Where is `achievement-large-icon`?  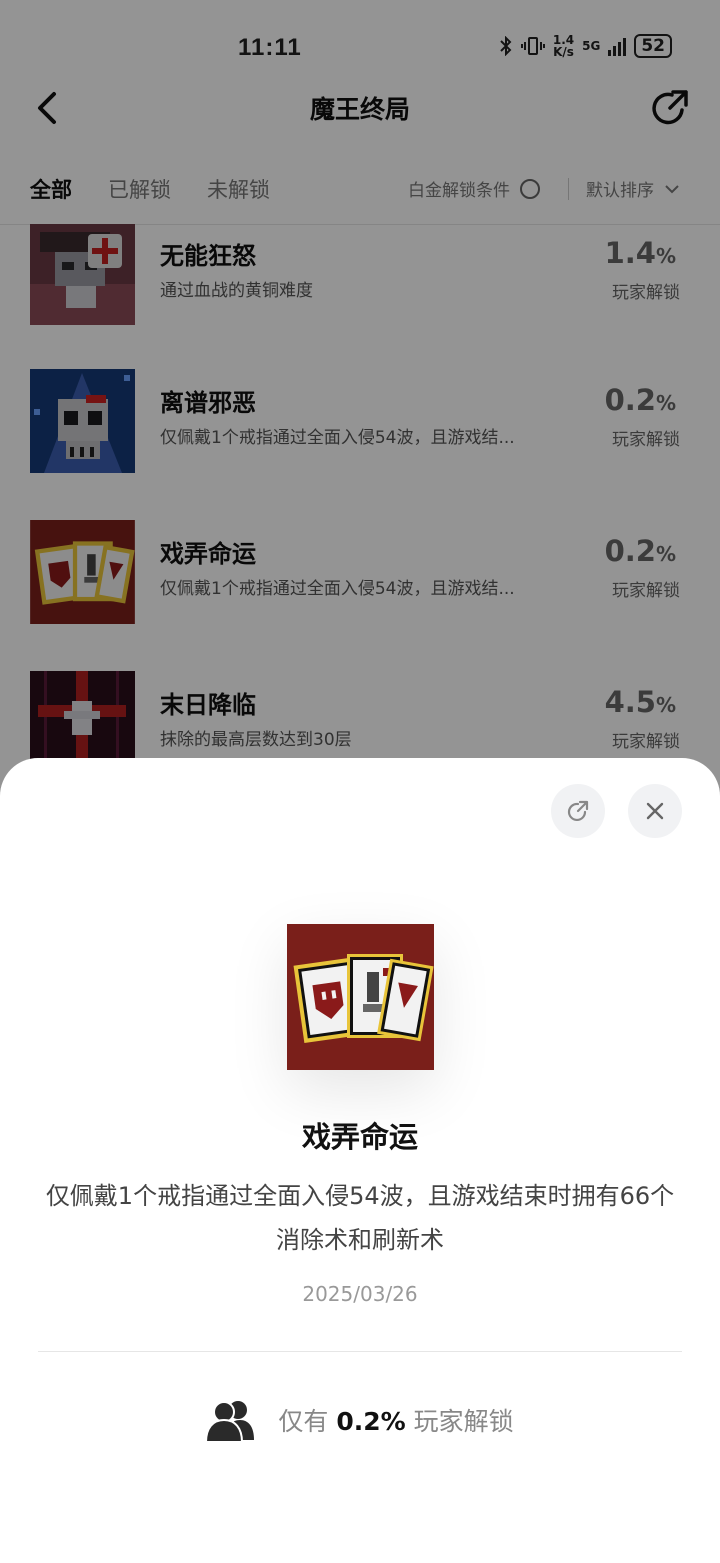 achievement-large-icon is located at coordinates (360, 997).